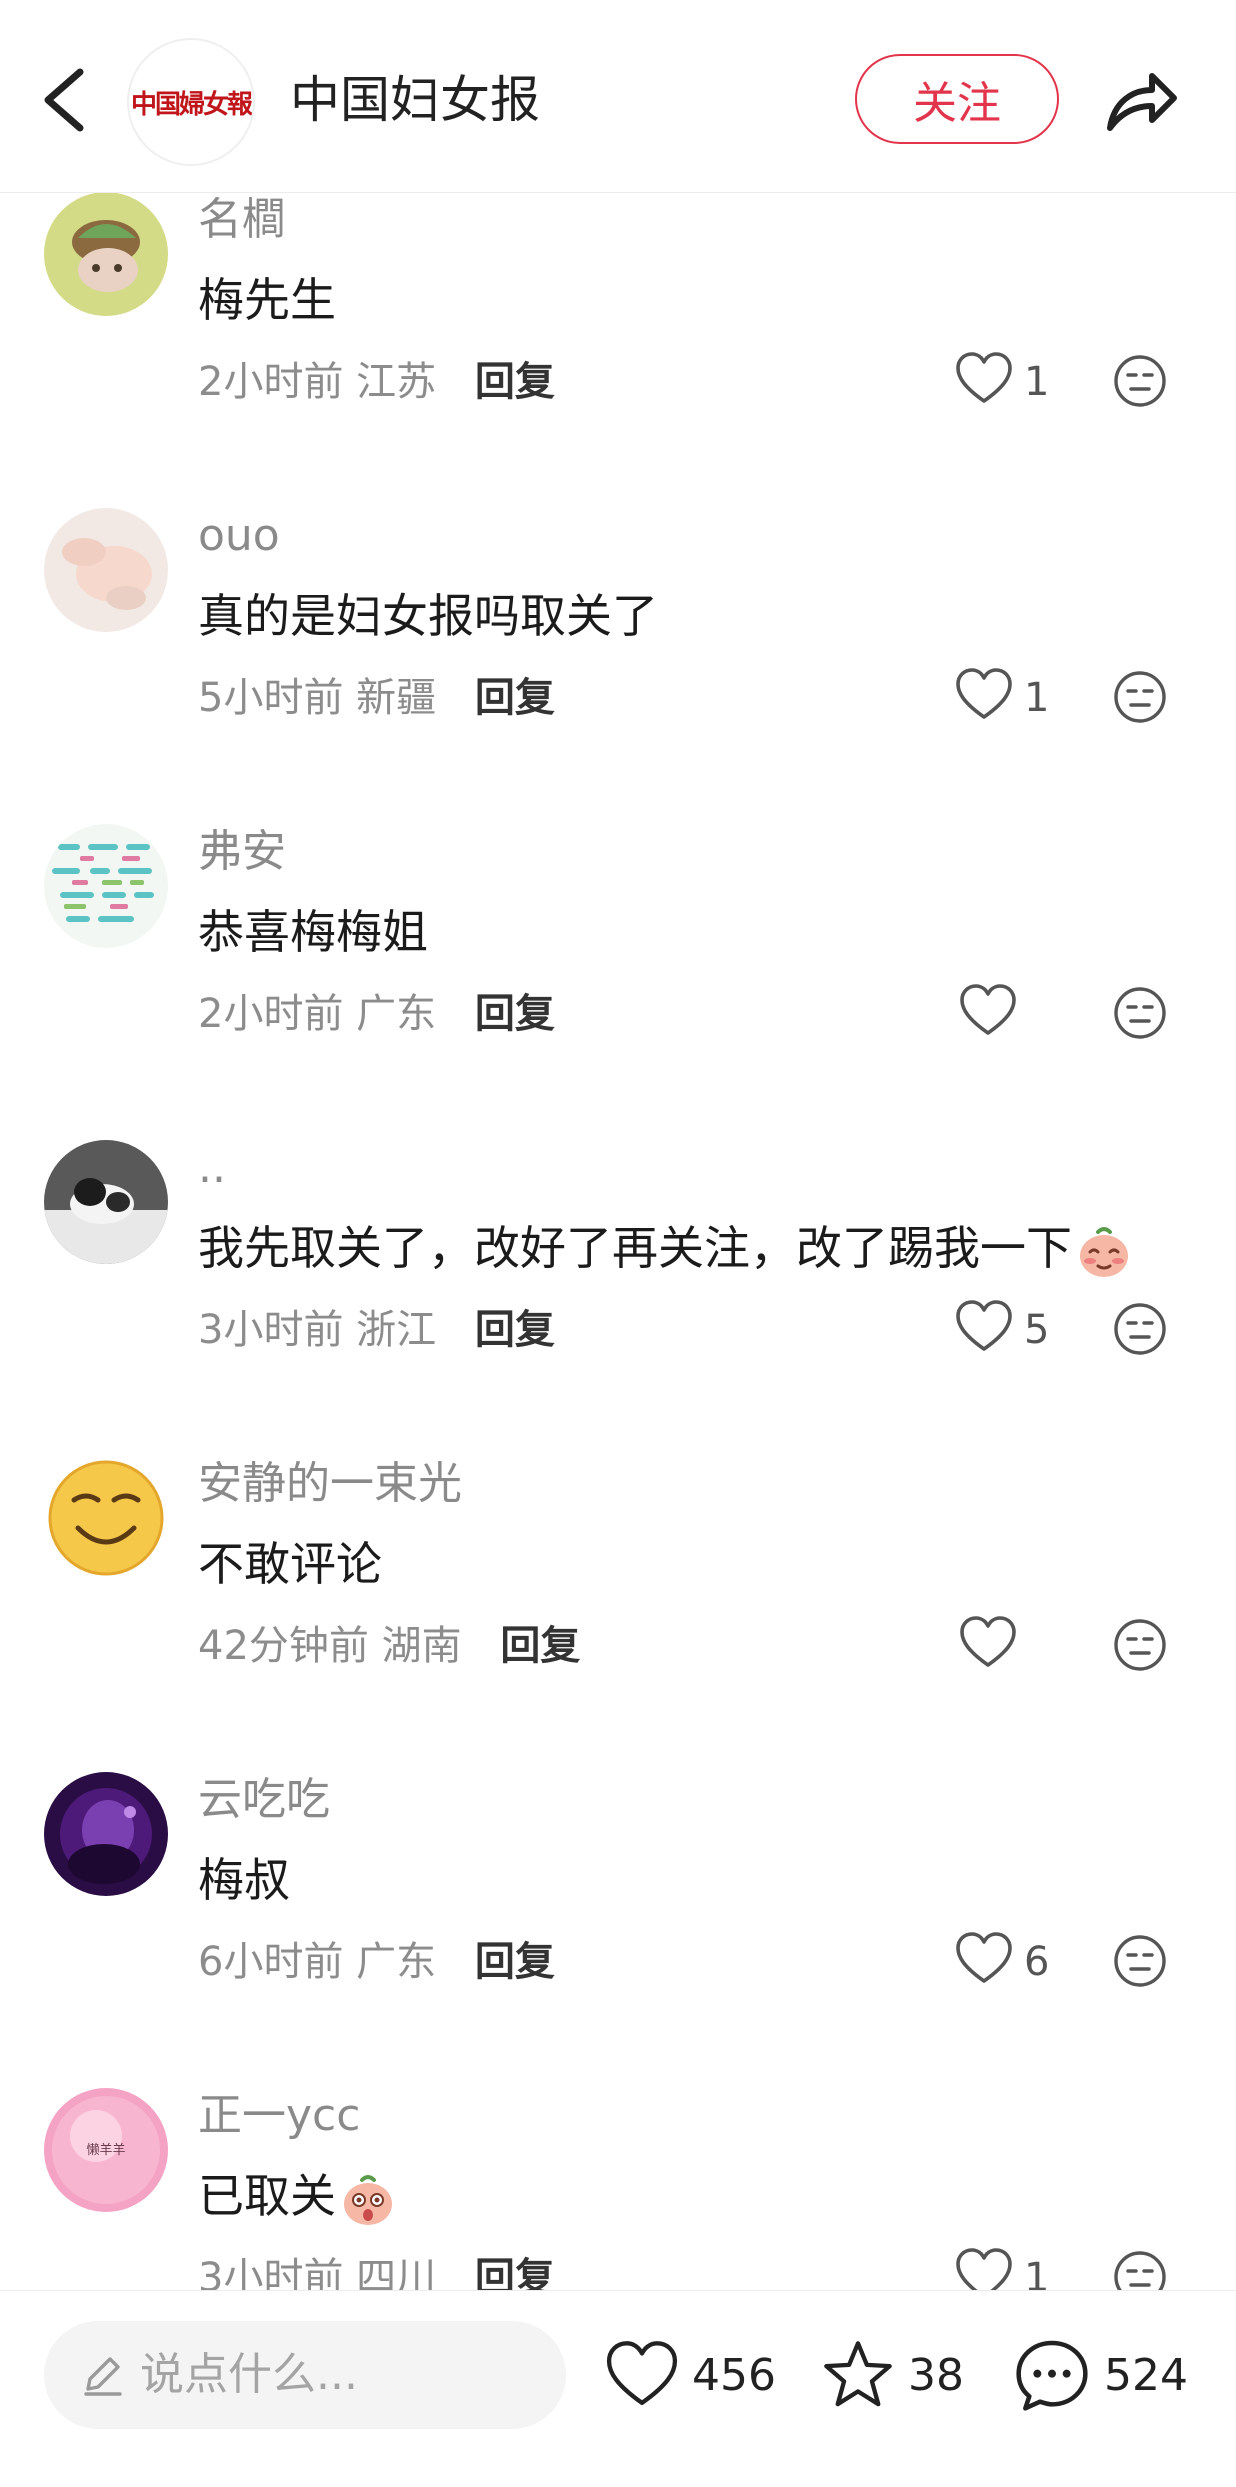  I want to click on account-logo-text: 中国婦女報, so click(191, 104).